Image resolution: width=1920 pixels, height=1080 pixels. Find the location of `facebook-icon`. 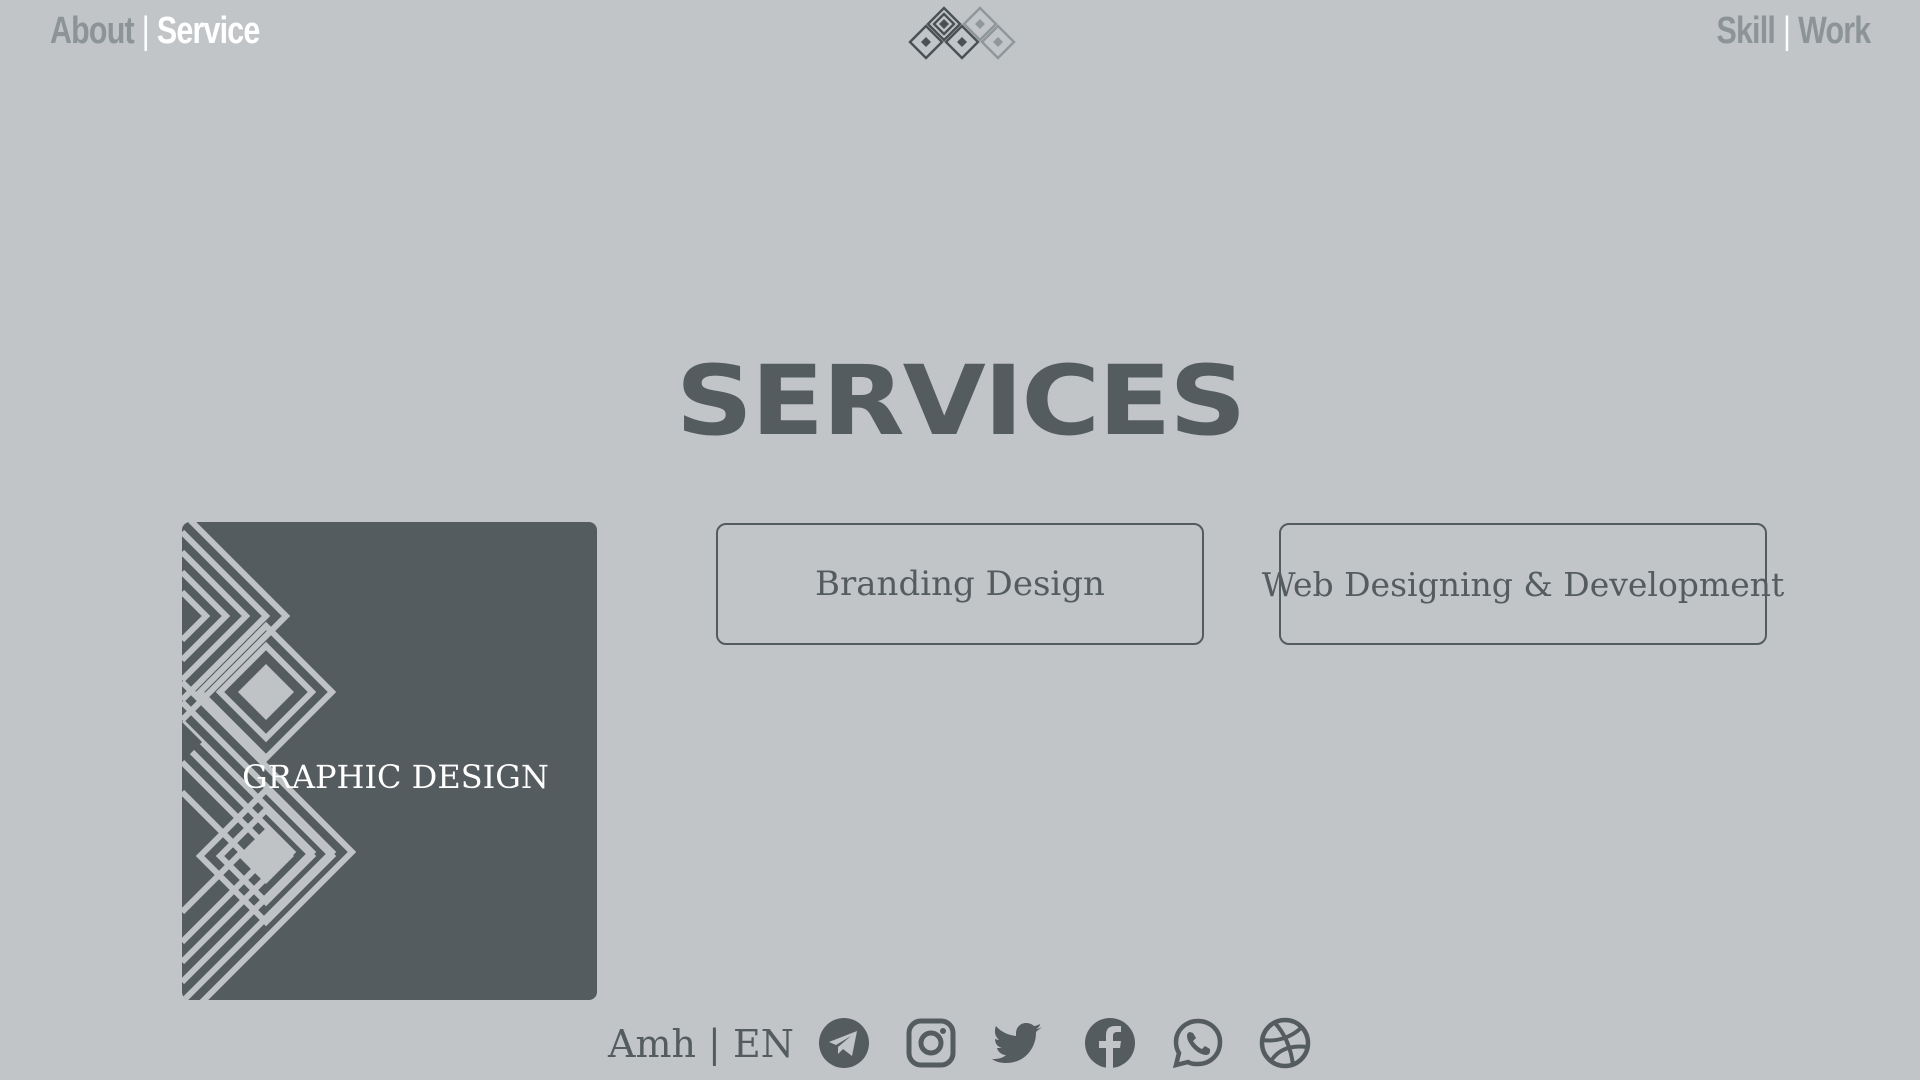

facebook-icon is located at coordinates (1110, 1043).